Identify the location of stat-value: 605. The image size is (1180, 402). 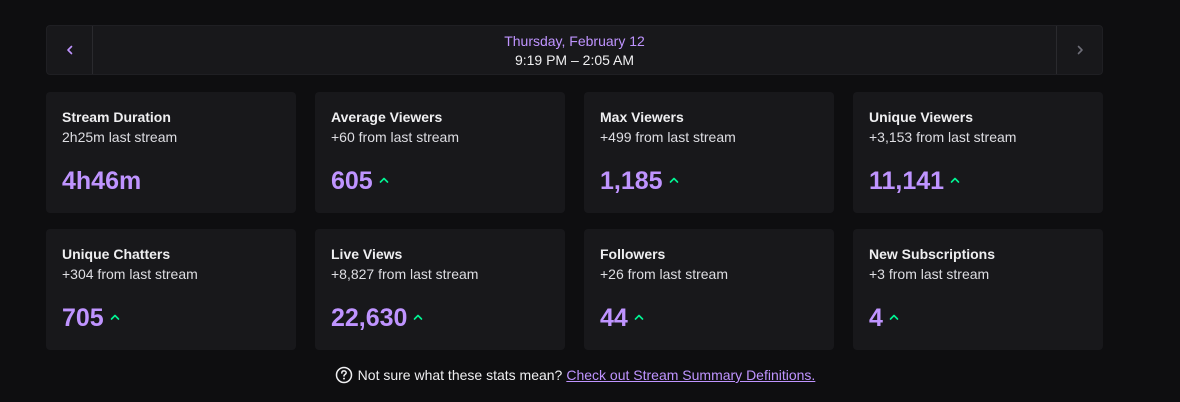
(352, 181).